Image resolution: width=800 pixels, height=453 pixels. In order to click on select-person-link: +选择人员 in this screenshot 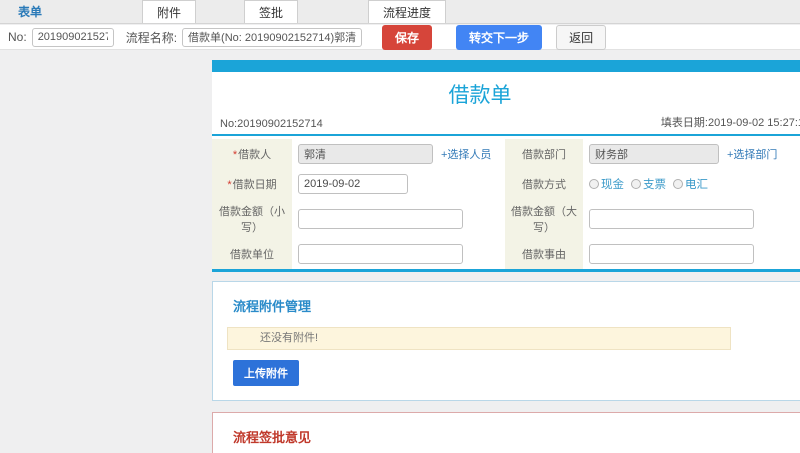, I will do `click(466, 154)`.